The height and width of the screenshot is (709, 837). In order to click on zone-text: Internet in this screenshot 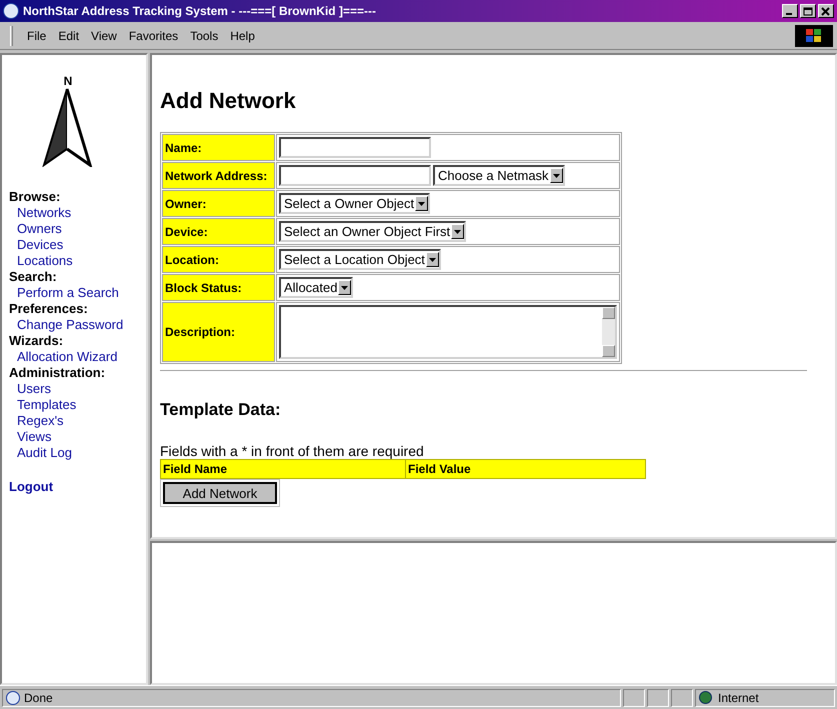, I will do `click(738, 698)`.